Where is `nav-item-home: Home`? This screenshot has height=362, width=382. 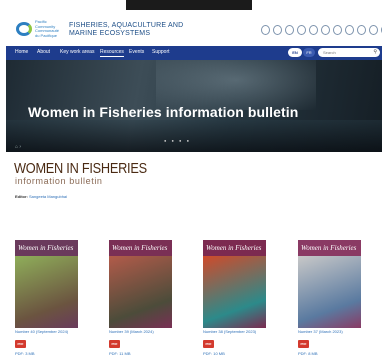
nav-item-home: Home is located at coordinates (21, 52).